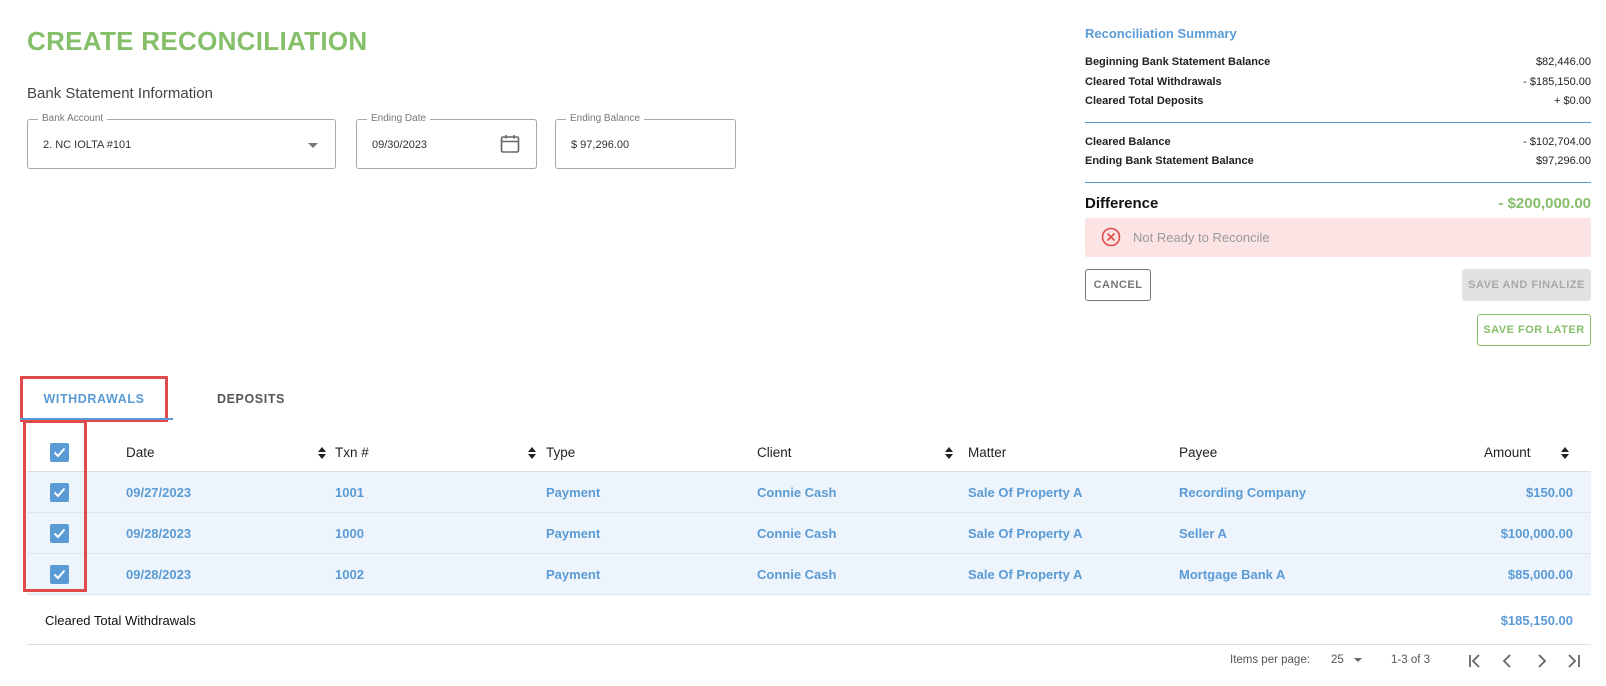 This screenshot has height=686, width=1606. Describe the element at coordinates (1549, 492) in the screenshot. I see `cell-amount: $150.00` at that location.